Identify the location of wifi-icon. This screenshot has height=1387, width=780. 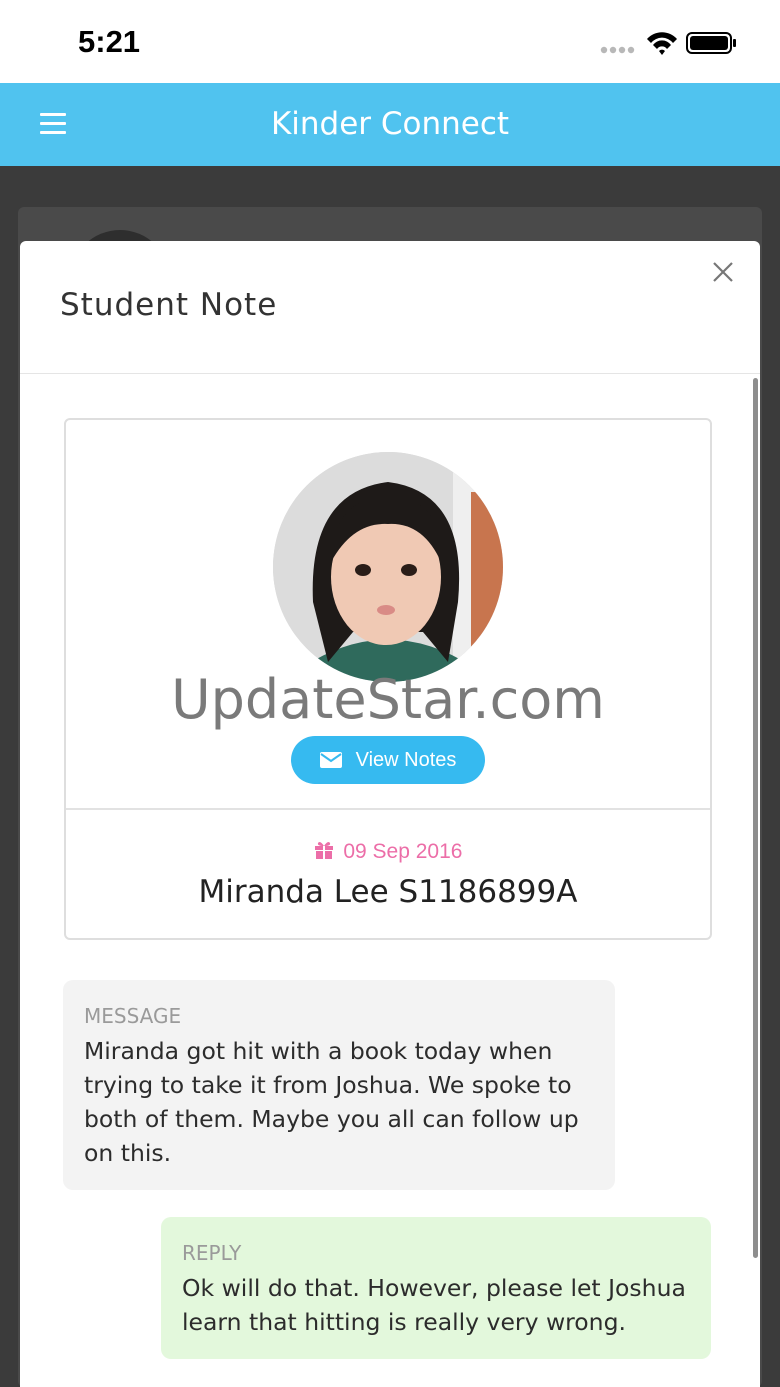
(662, 43).